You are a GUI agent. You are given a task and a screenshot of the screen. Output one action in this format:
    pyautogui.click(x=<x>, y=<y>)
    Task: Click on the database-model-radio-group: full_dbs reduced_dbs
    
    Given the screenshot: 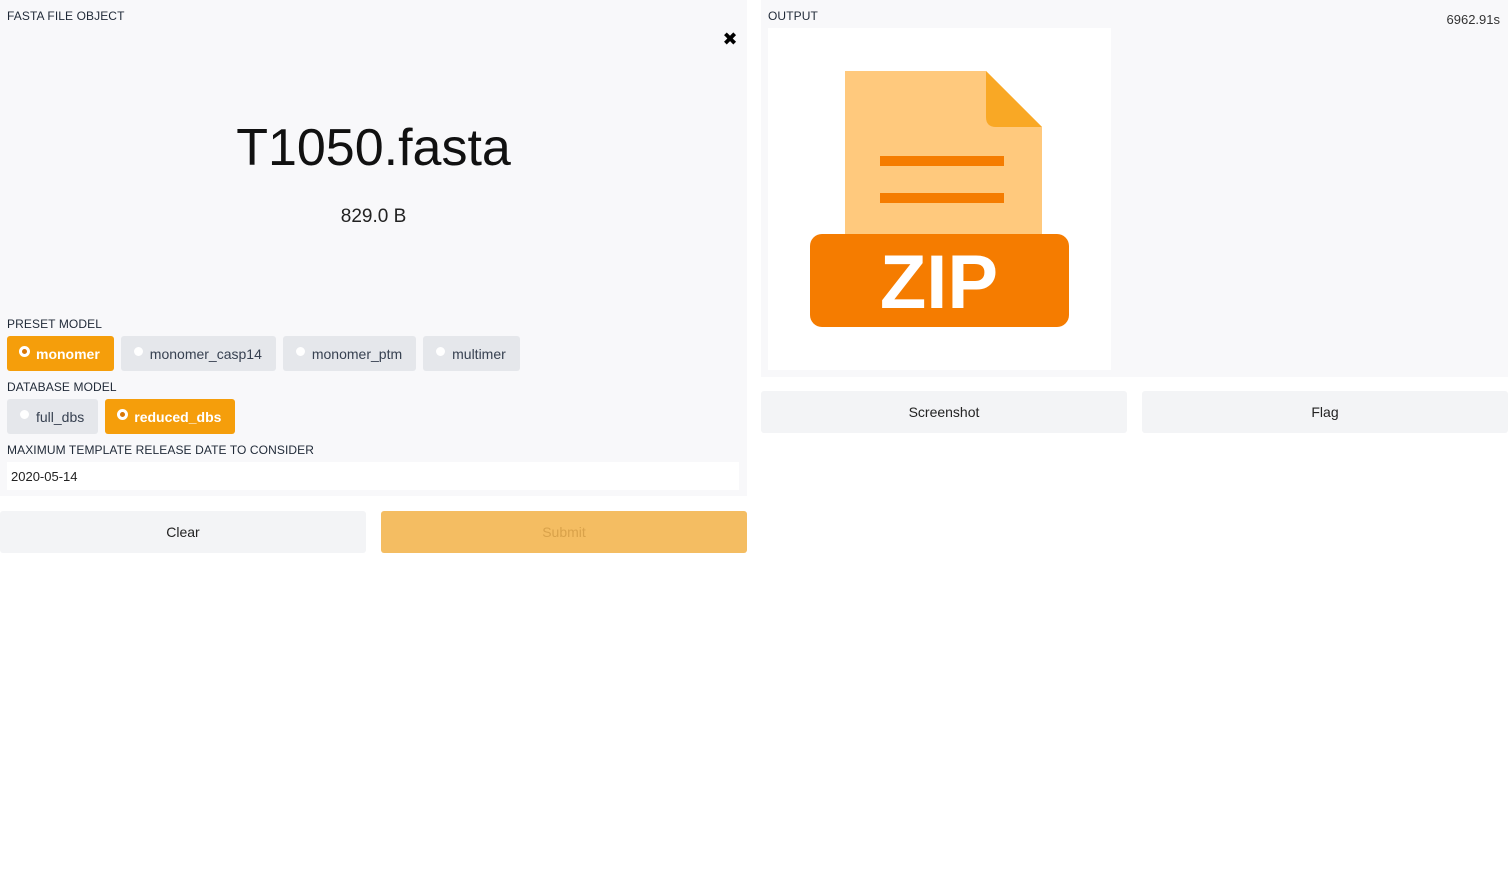 What is the action you would take?
    pyautogui.click(x=121, y=416)
    